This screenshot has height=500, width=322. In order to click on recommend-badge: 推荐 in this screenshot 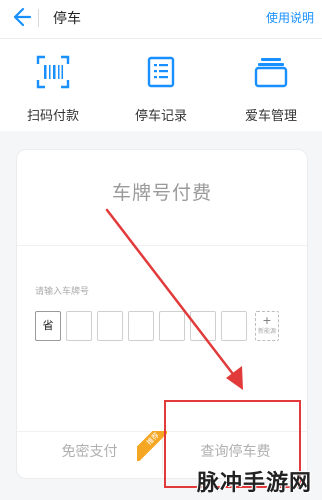, I will do `click(152, 446)`.